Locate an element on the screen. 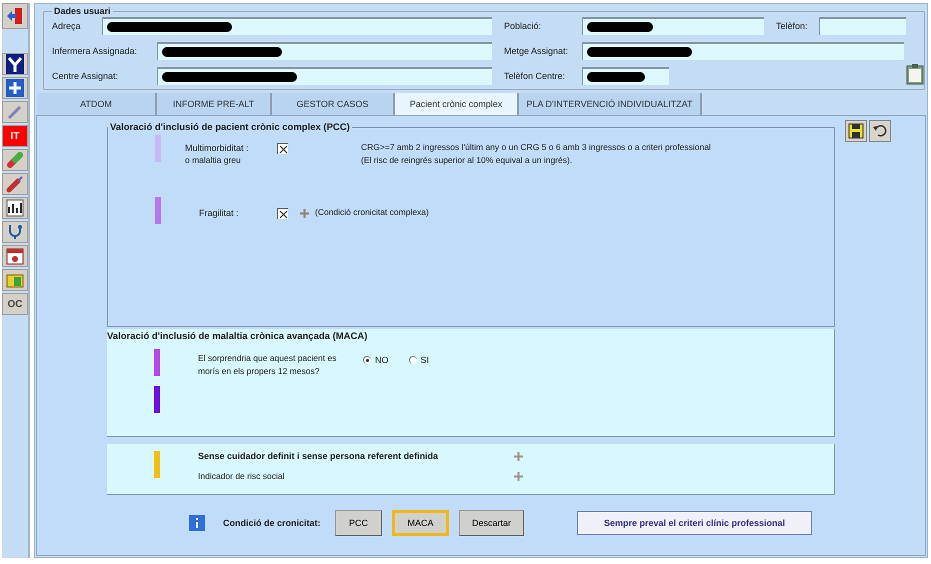 The image size is (931, 564). tab: ATDOM is located at coordinates (97, 104).